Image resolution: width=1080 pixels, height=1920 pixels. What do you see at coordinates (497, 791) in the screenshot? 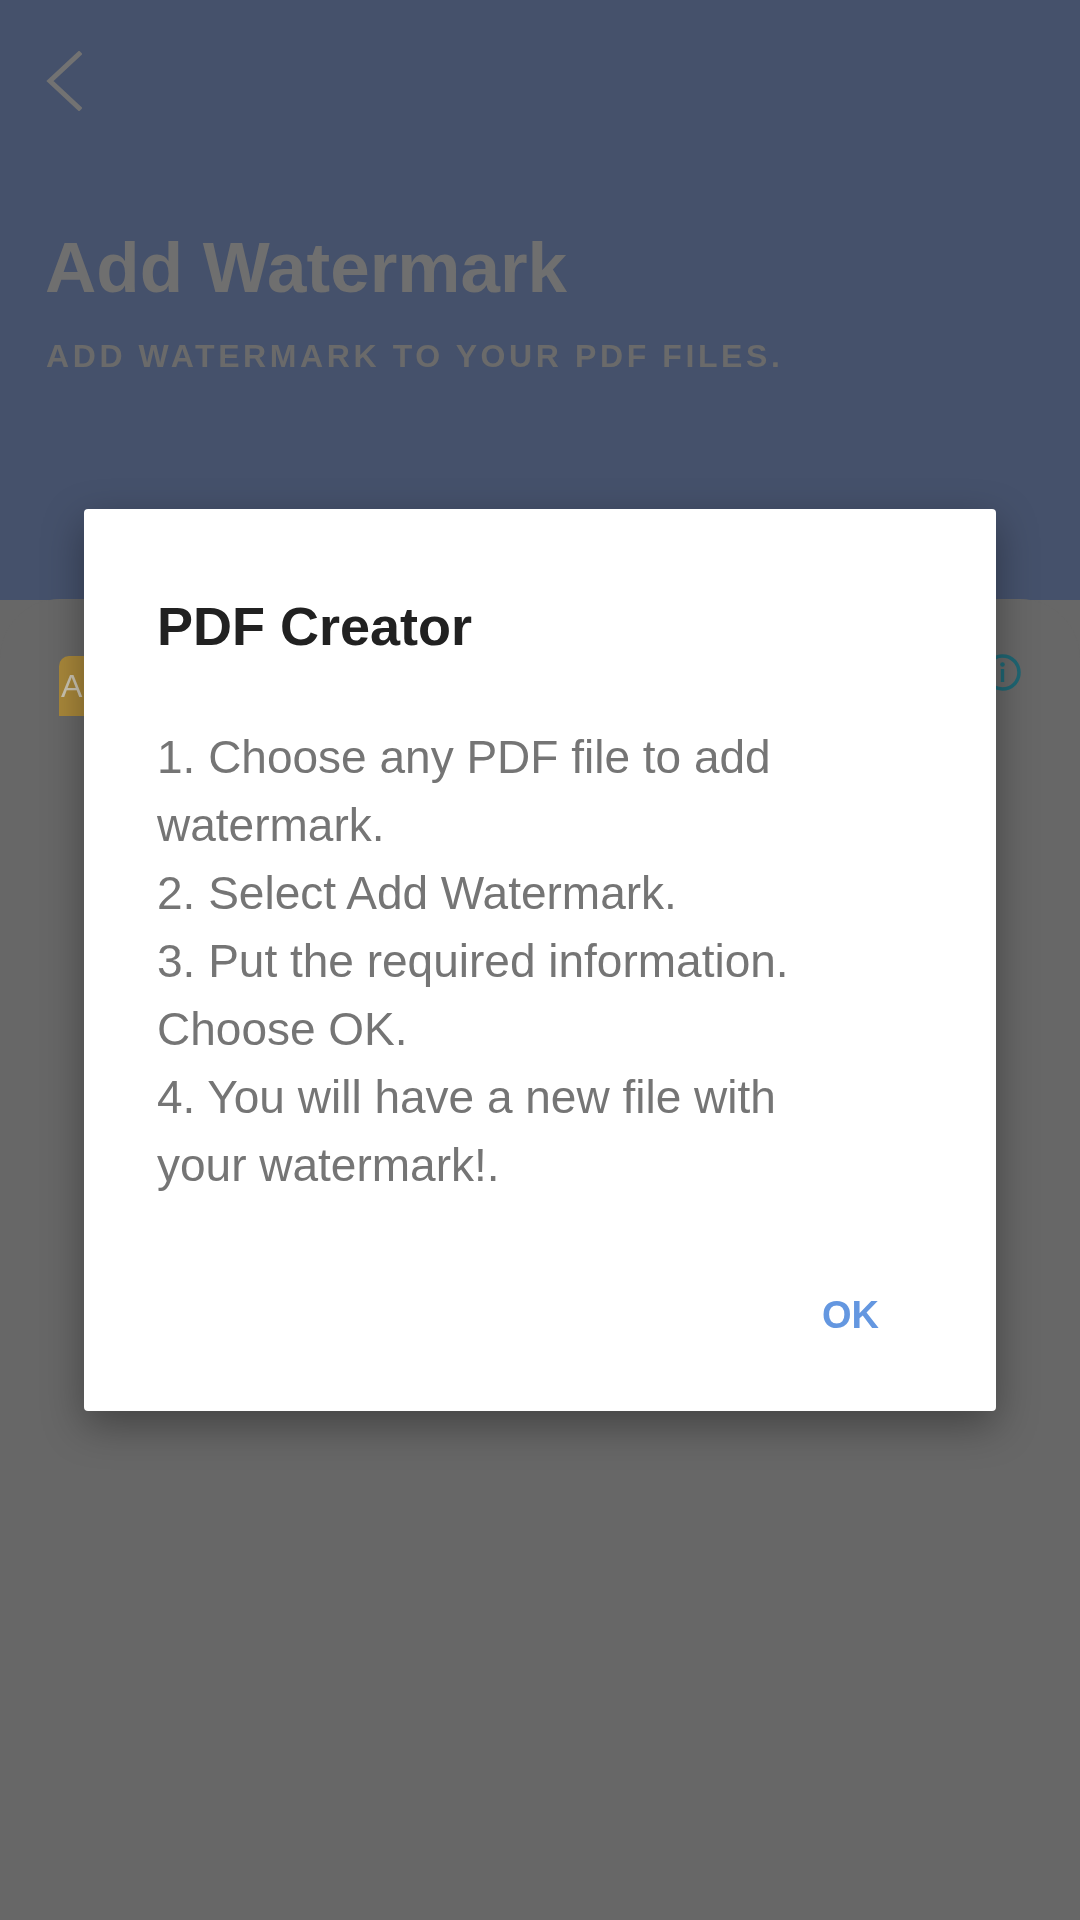
I see `instruction-step: 1. Choose any PDF file to add watermark.` at bounding box center [497, 791].